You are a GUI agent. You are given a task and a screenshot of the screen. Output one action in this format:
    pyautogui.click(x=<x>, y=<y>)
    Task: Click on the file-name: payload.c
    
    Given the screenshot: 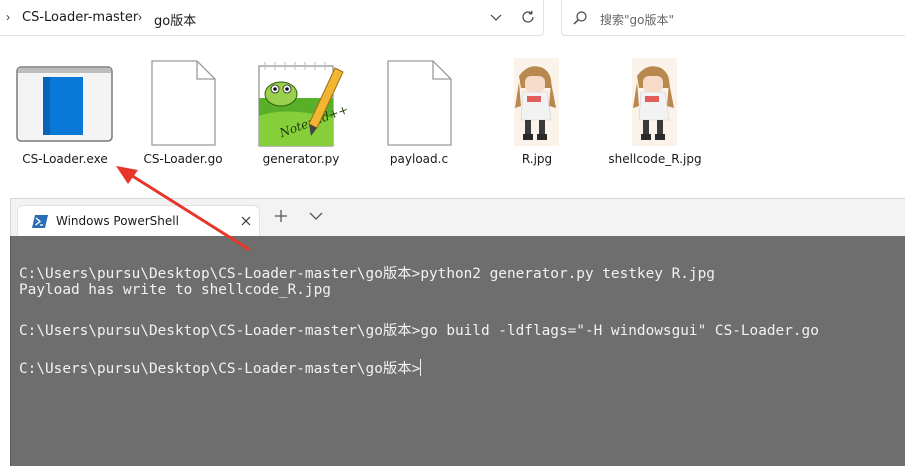 What is the action you would take?
    pyautogui.click(x=419, y=159)
    